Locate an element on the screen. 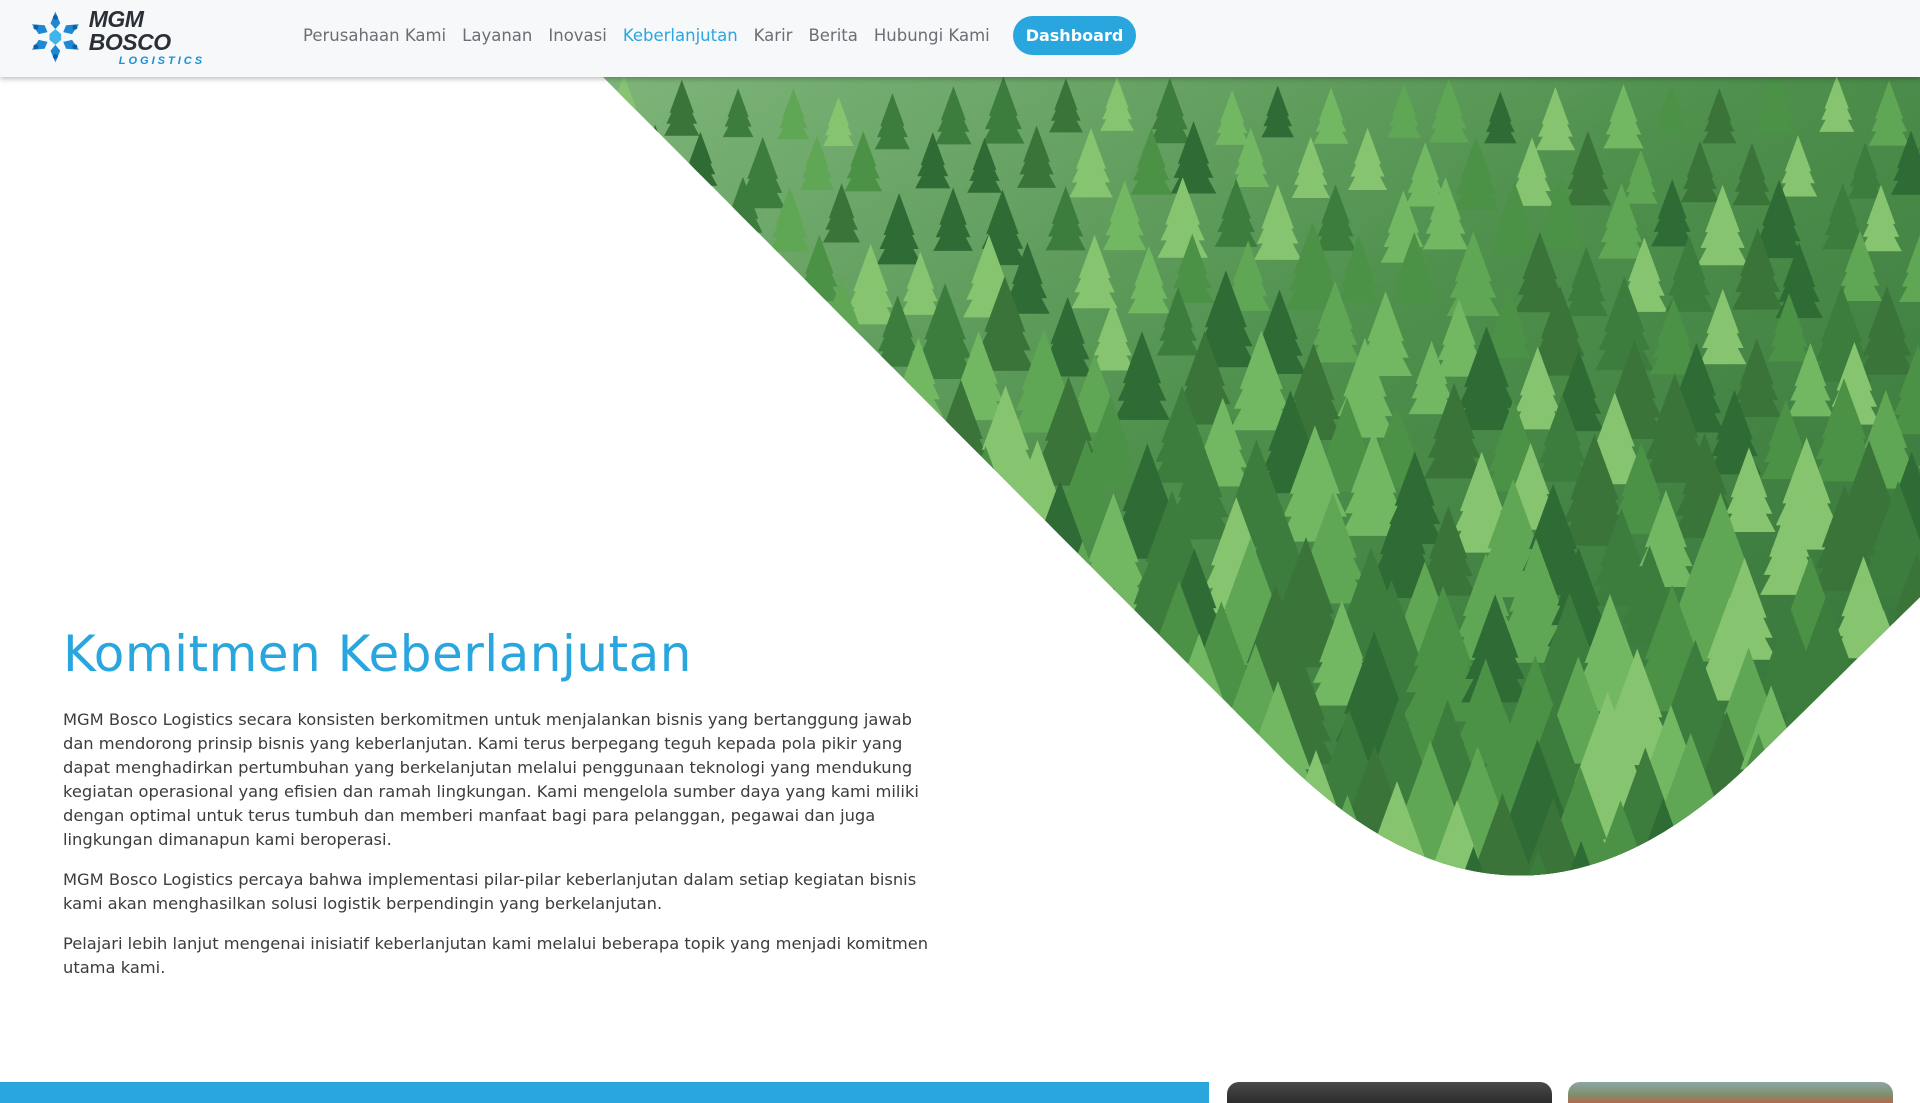  nav-item-karir: Karir is located at coordinates (773, 35).